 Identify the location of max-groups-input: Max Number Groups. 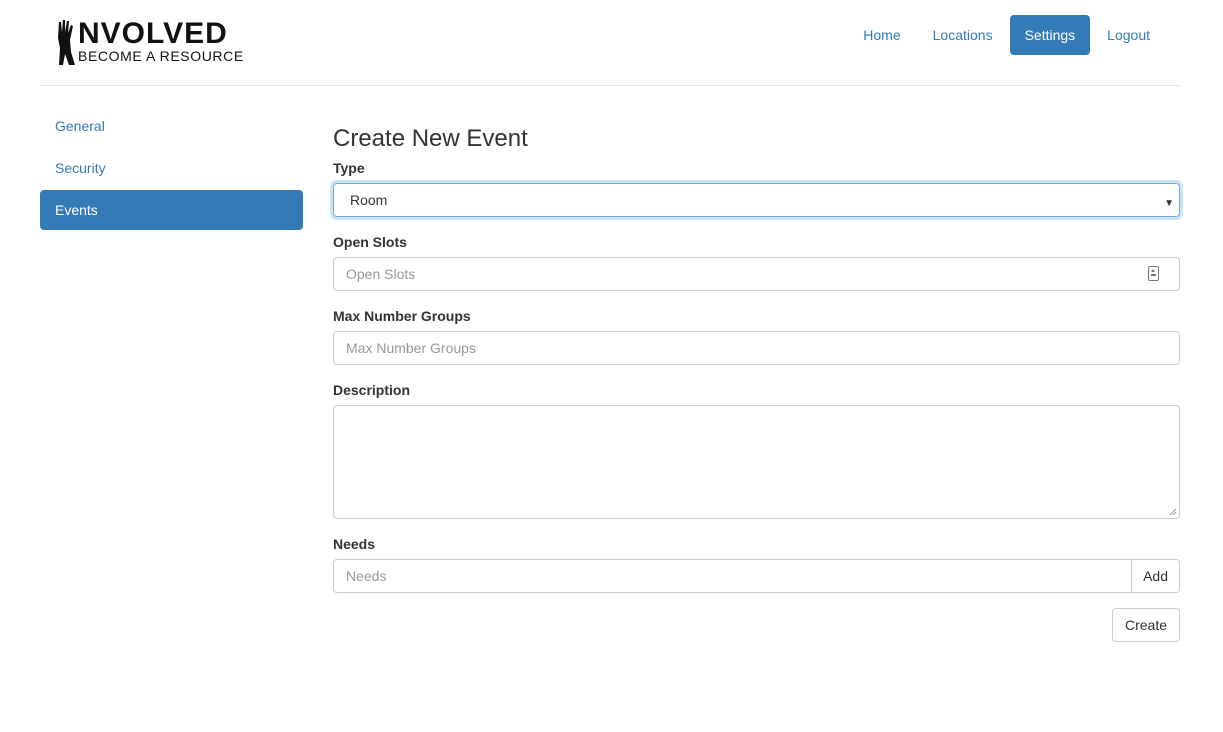
(756, 348).